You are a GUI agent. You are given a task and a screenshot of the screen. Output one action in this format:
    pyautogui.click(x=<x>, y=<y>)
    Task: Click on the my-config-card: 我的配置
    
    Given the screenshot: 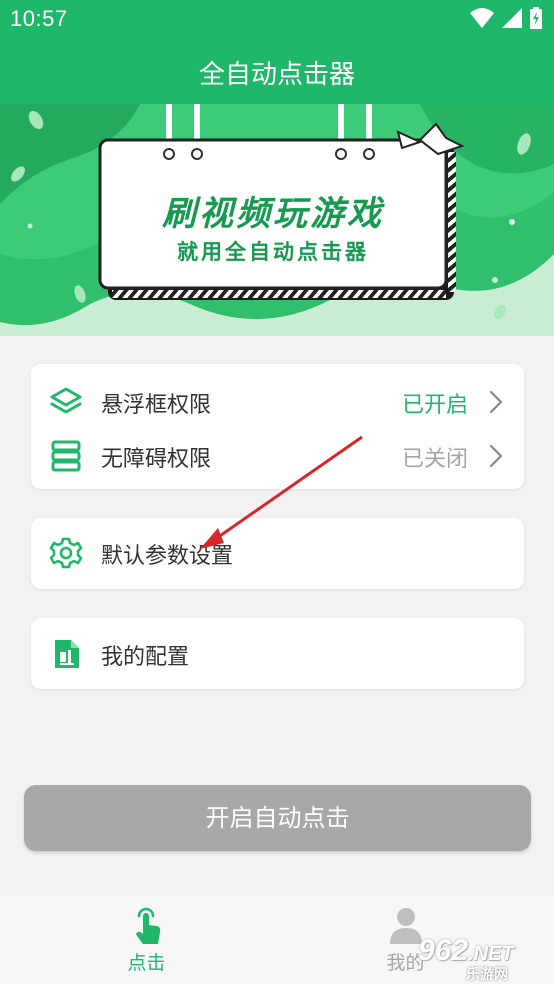 What is the action you would take?
    pyautogui.click(x=277, y=653)
    